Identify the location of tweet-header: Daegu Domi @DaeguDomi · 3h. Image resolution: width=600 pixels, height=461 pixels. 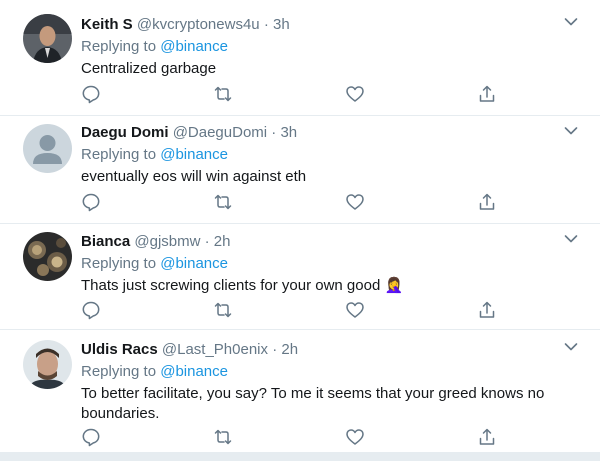
(320, 133).